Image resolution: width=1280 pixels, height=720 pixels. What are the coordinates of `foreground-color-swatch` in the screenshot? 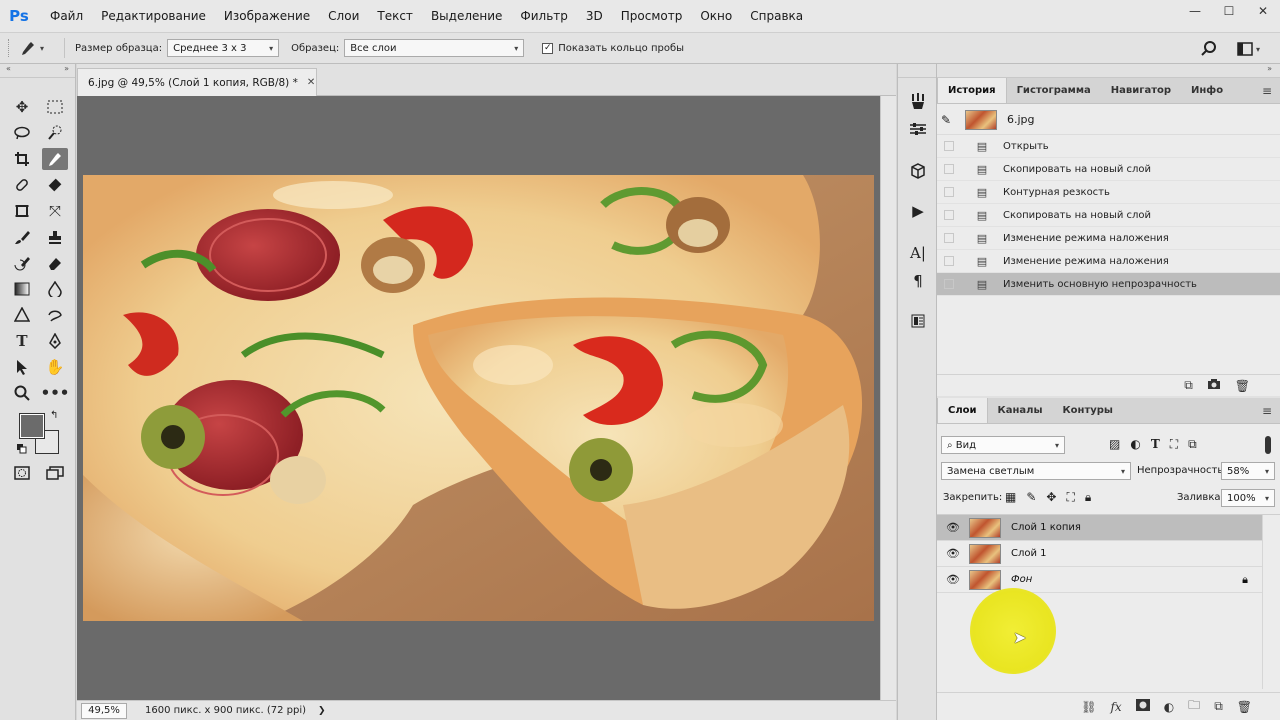 It's located at (32, 426).